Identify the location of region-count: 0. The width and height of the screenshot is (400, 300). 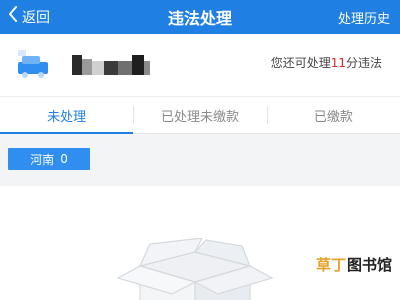
(64, 159).